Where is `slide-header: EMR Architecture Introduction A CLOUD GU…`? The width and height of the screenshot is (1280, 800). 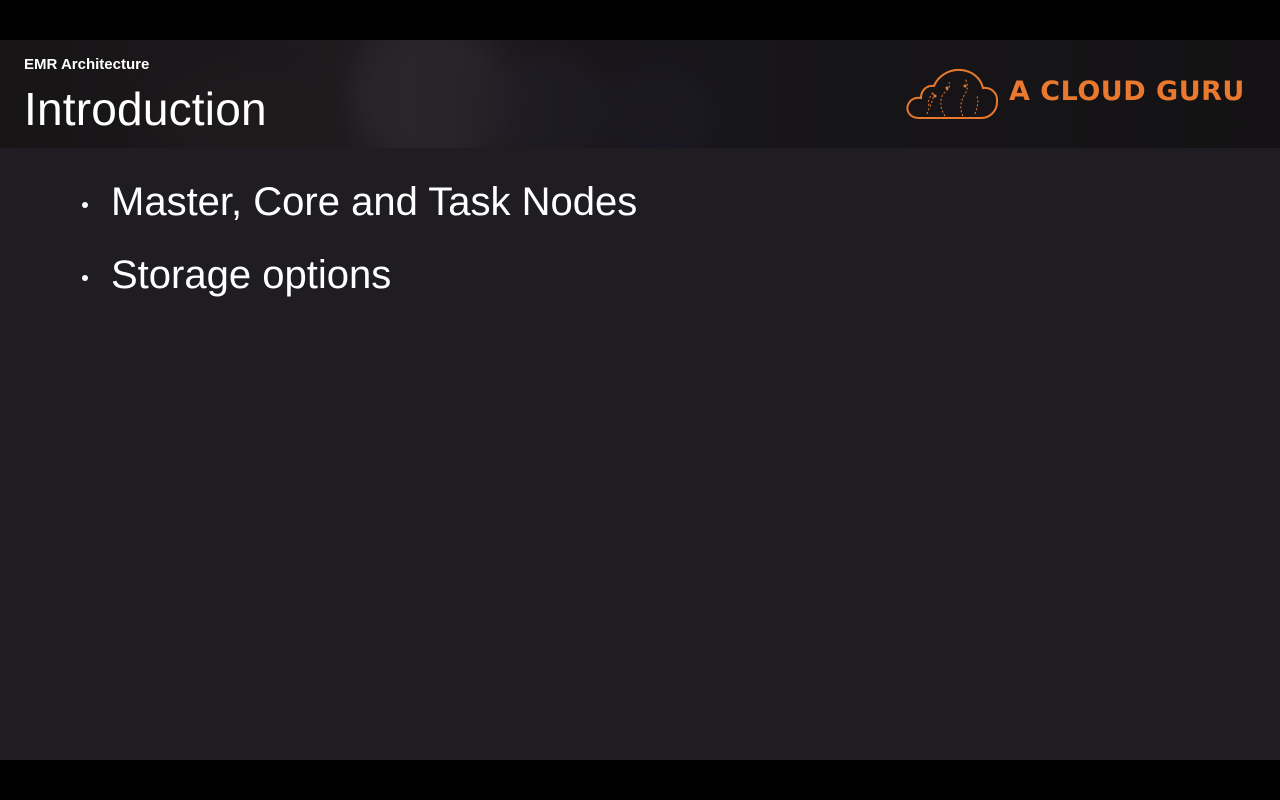
slide-header: EMR Architecture Introduction A CLOUD GU… is located at coordinates (640, 94).